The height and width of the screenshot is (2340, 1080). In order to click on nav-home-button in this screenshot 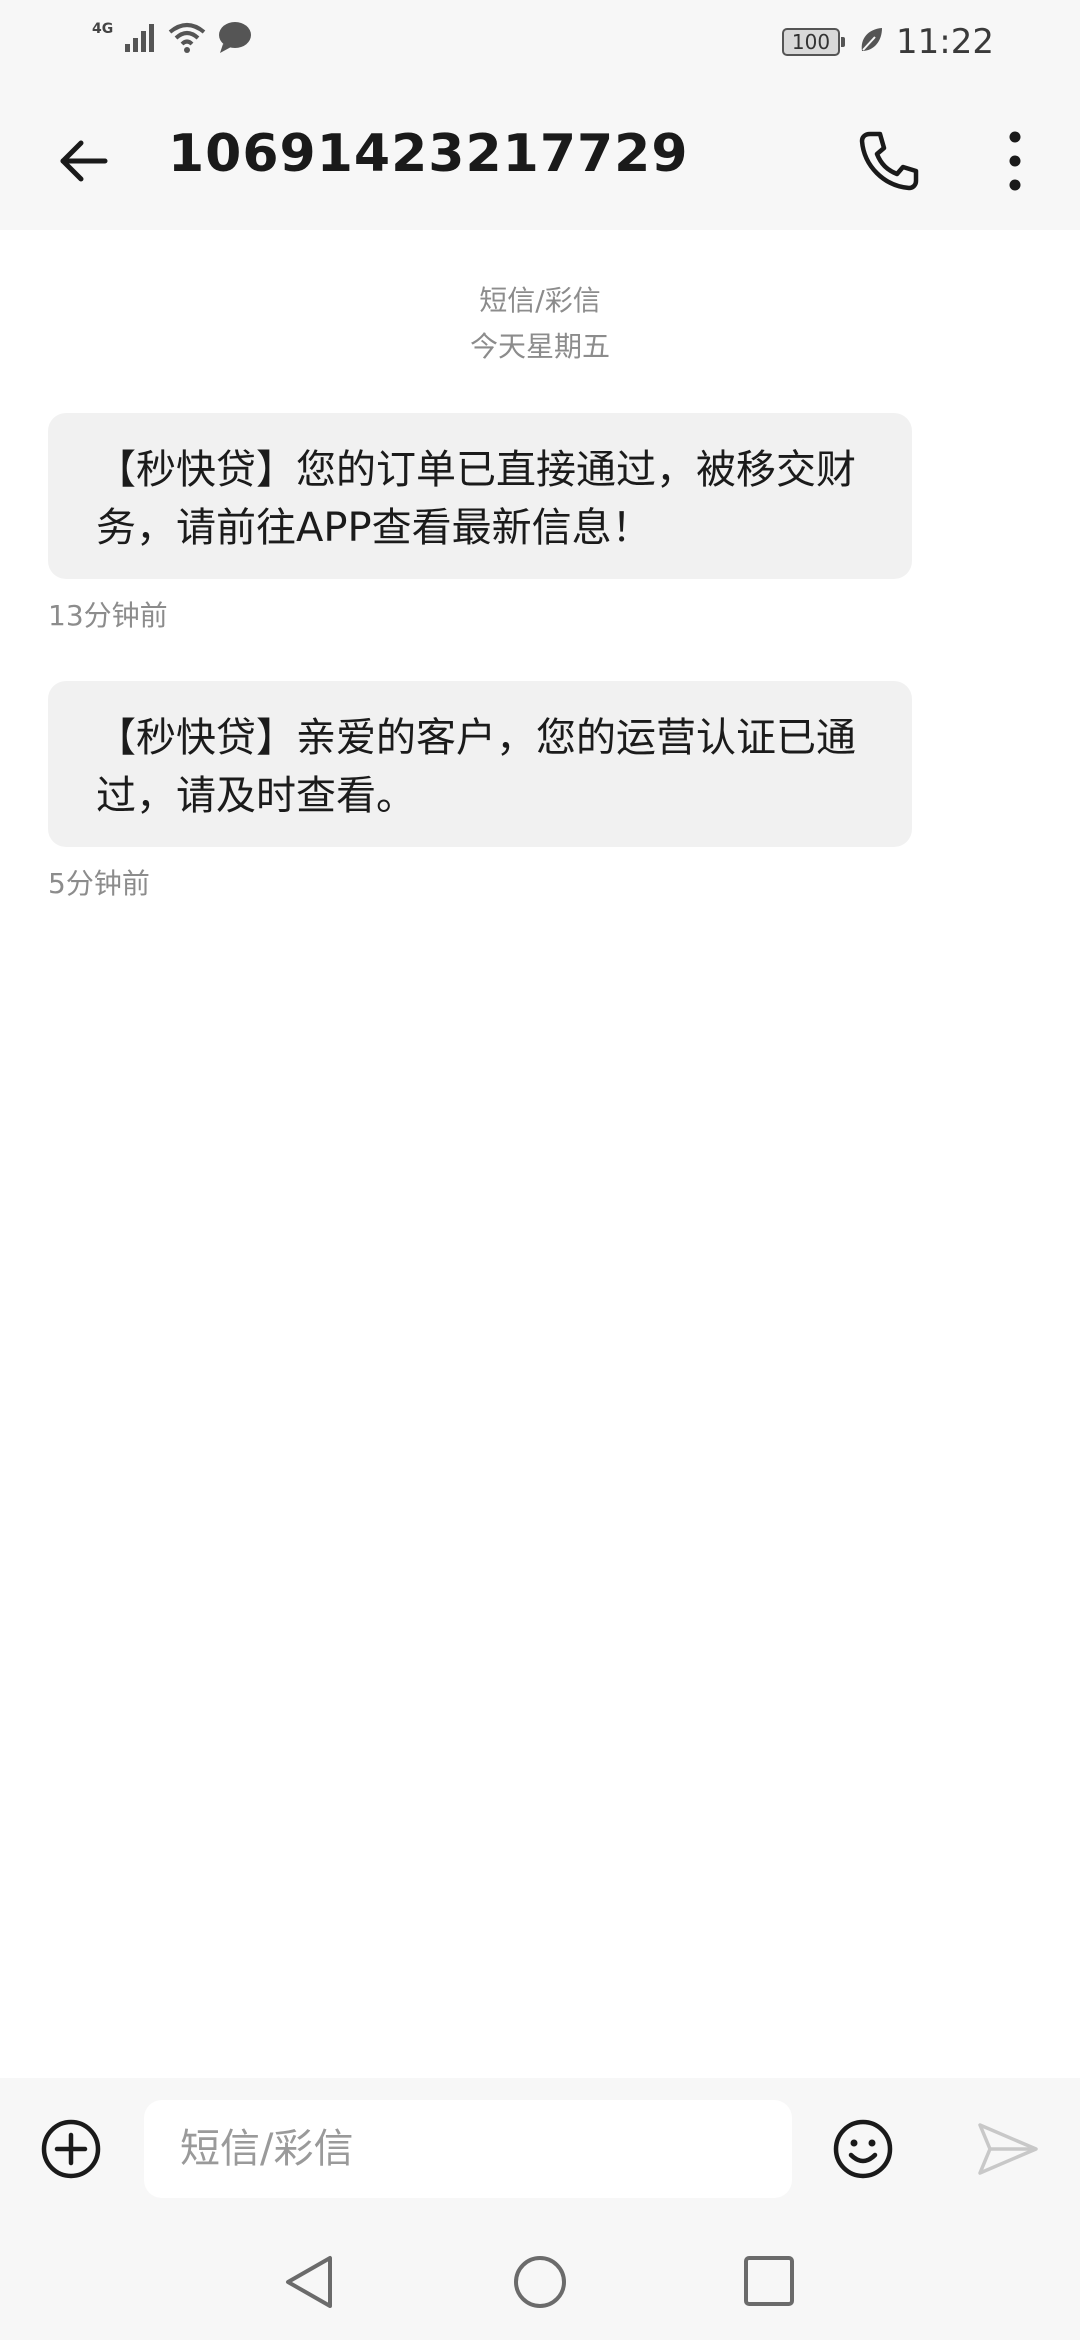, I will do `click(540, 2282)`.